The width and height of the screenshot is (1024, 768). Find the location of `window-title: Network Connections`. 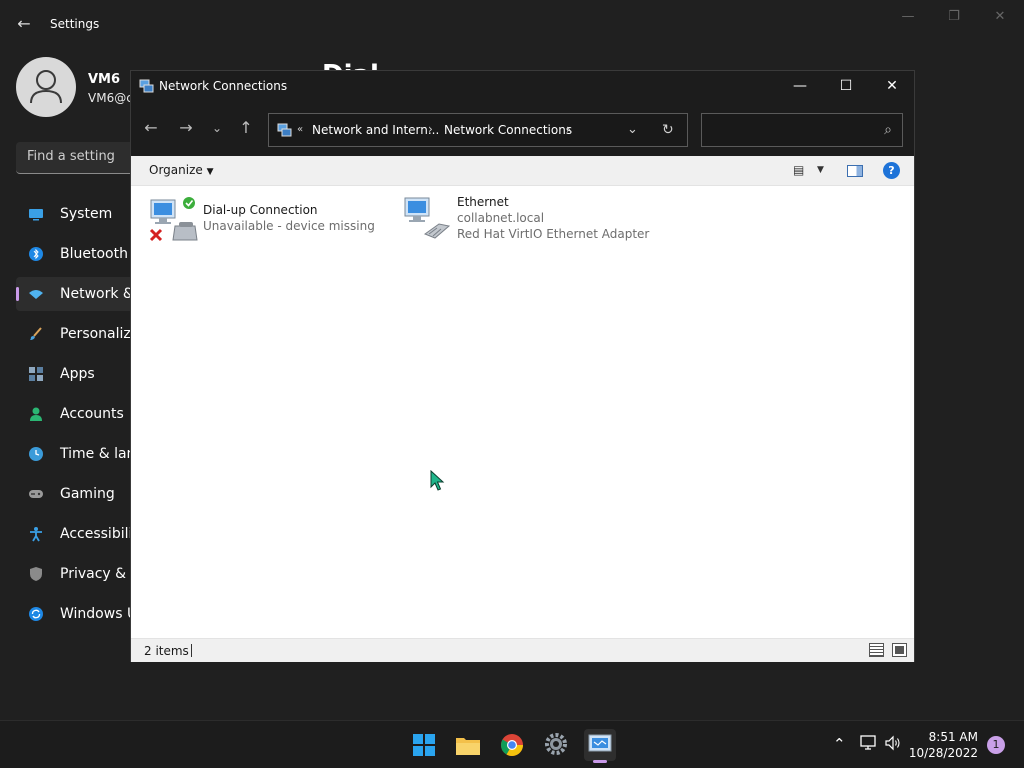

window-title: Network Connections is located at coordinates (223, 86).